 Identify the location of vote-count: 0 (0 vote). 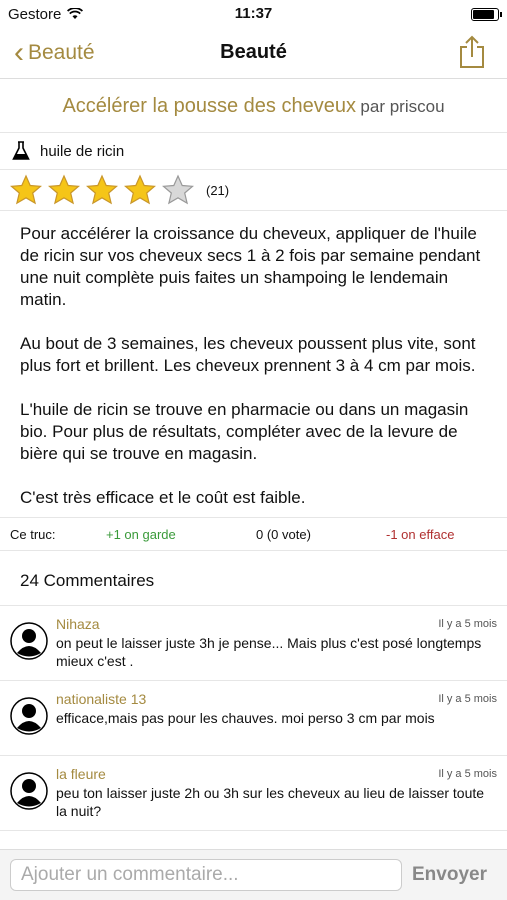
(283, 534).